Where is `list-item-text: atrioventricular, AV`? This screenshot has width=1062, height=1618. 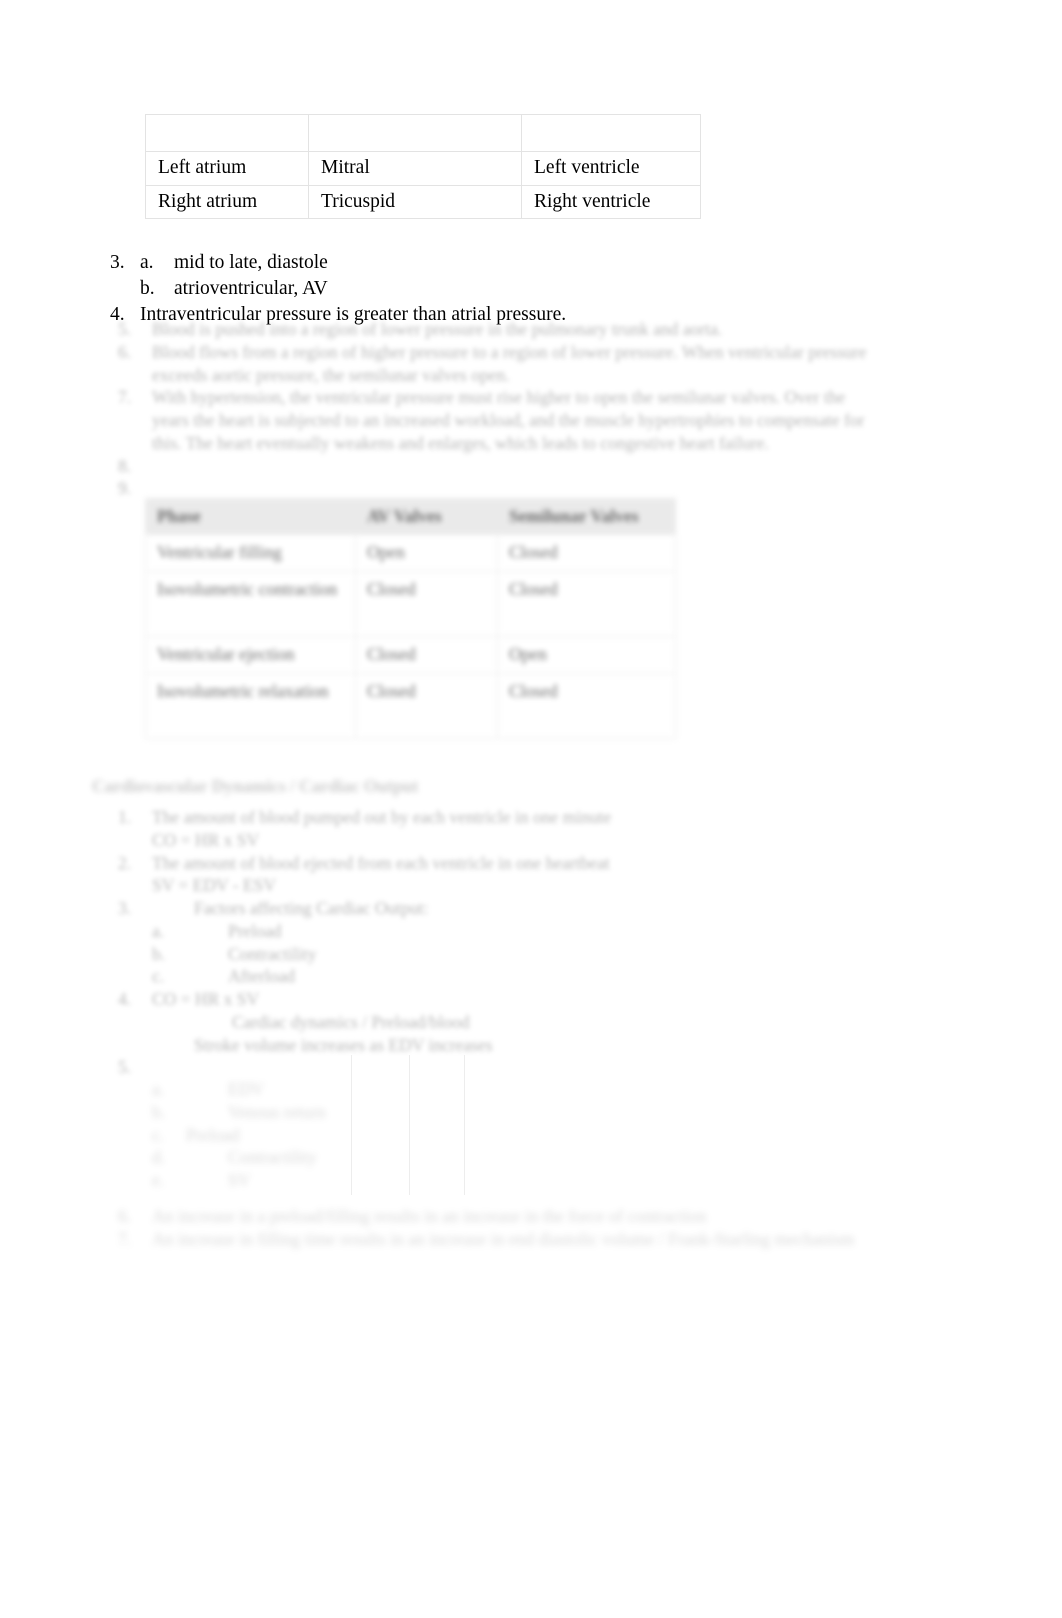
list-item-text: atrioventricular, AV is located at coordinates (251, 288).